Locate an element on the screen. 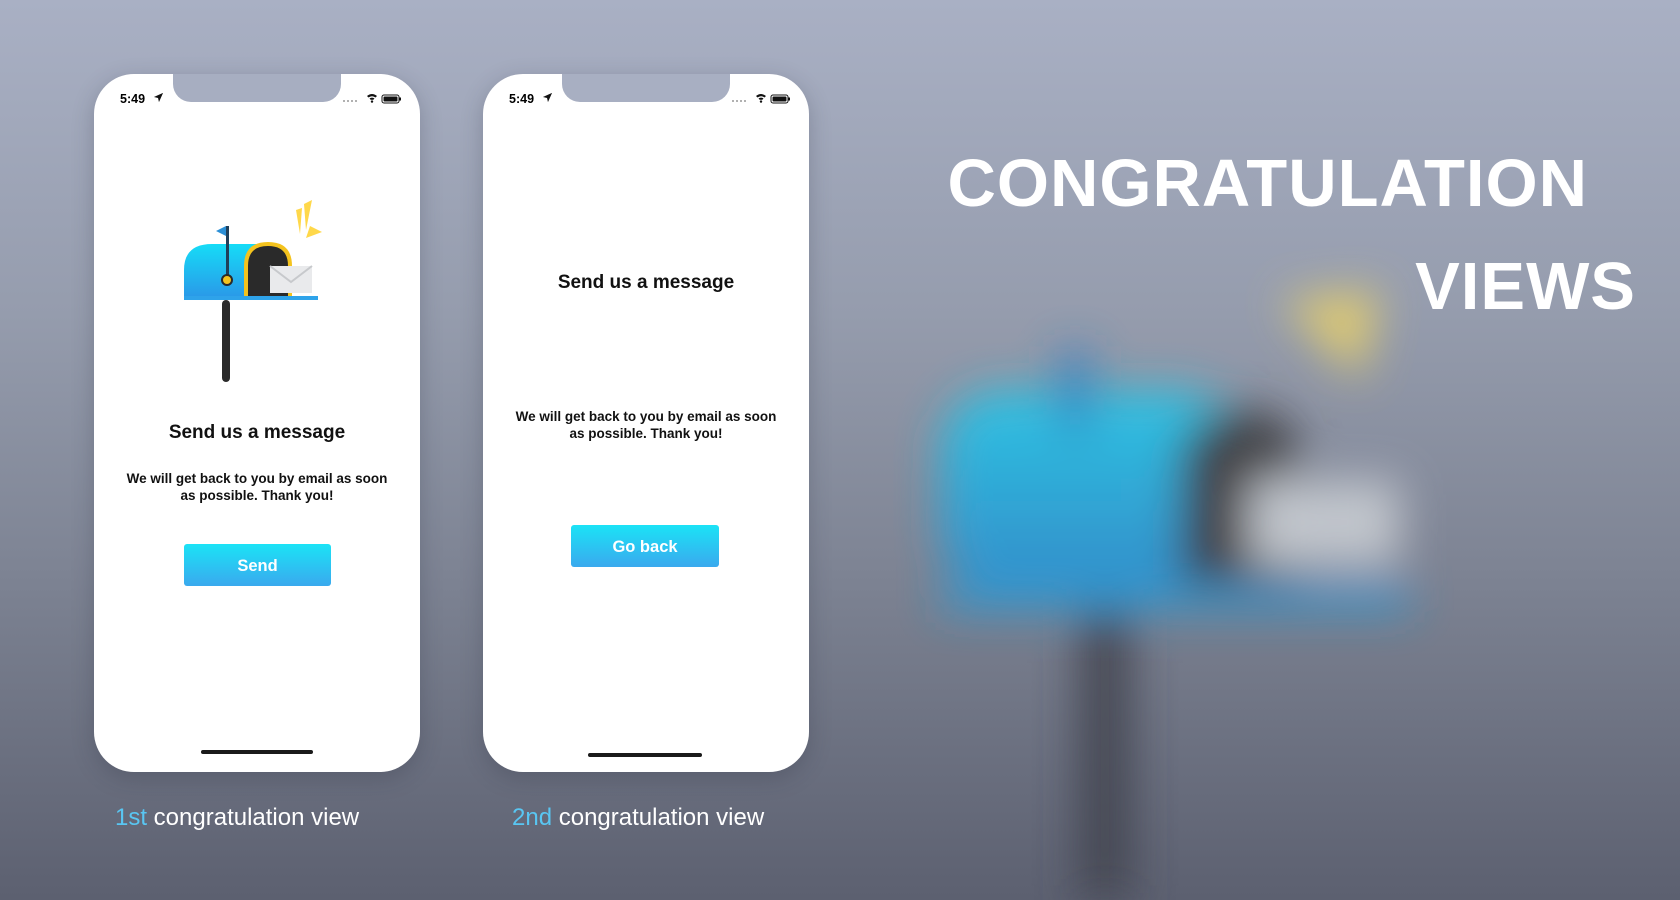 The height and width of the screenshot is (900, 1680). sparkle-icon is located at coordinates (309, 219).